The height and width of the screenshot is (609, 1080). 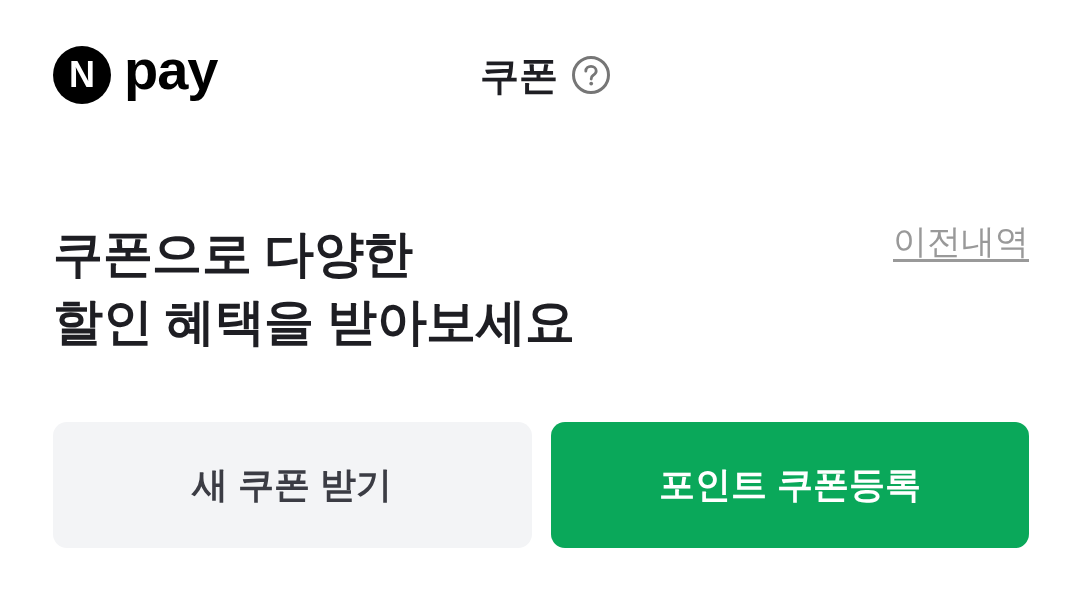 I want to click on register-coupon-button: 포인트 쿠폰등록, so click(x=789, y=485).